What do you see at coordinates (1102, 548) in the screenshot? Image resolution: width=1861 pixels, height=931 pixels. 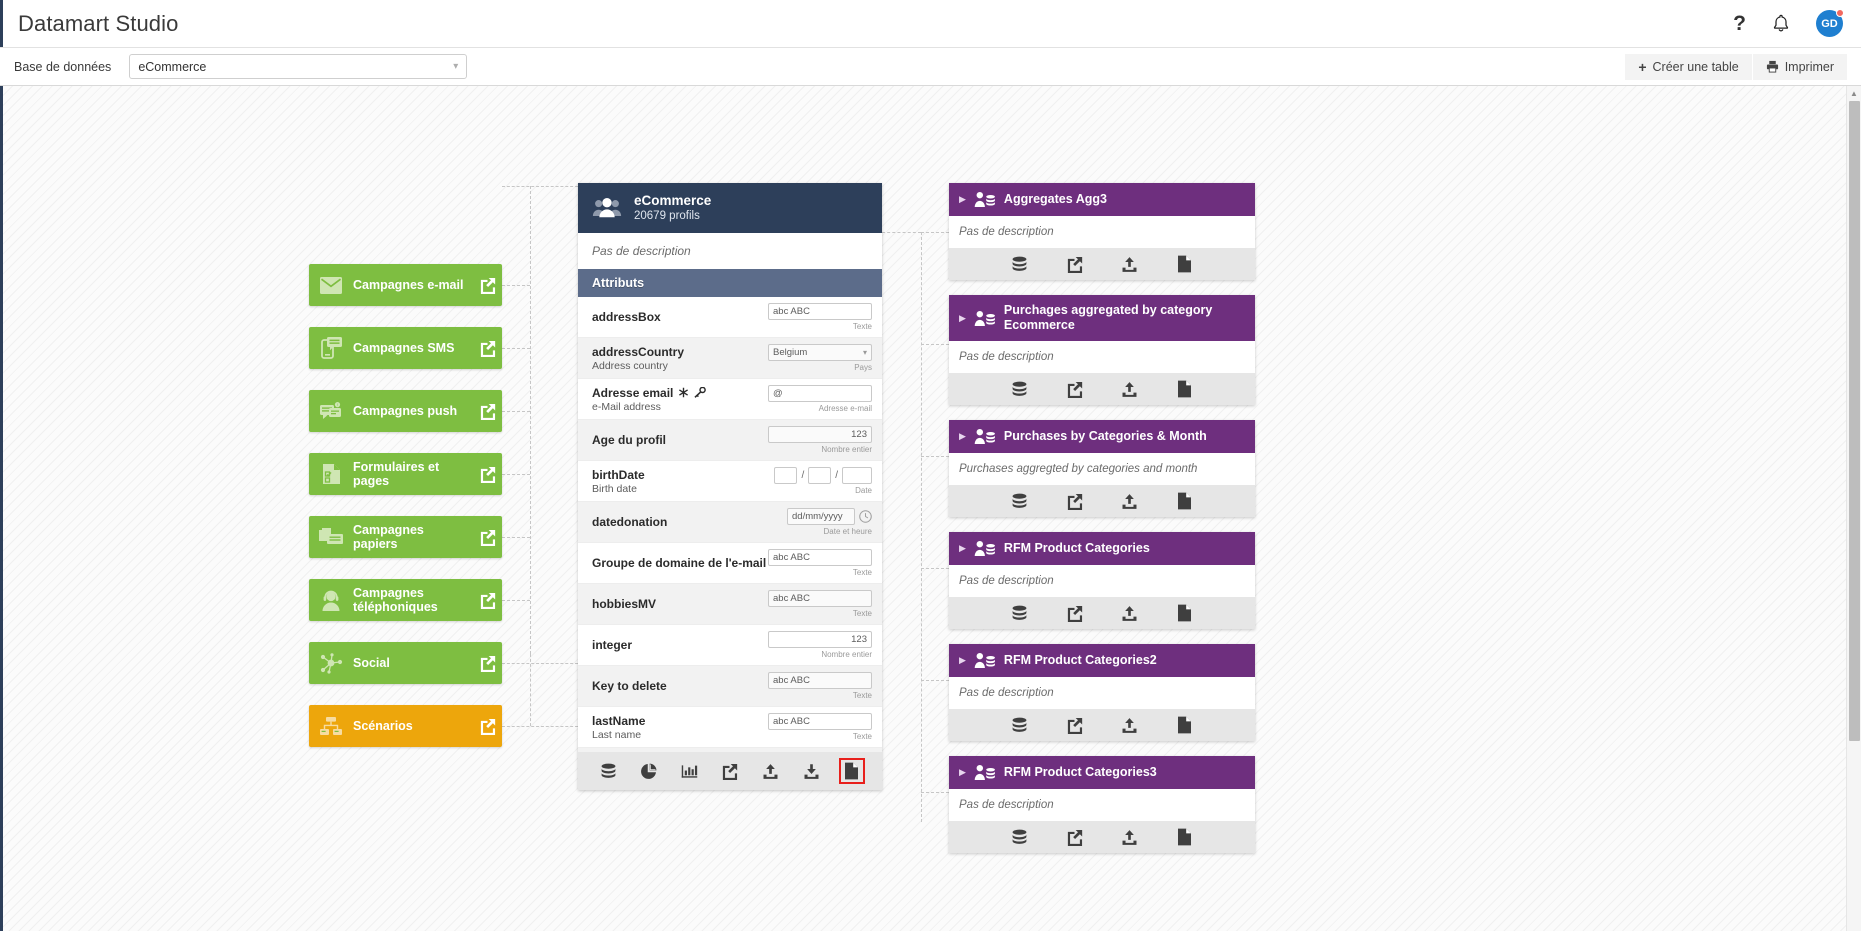 I see `aggregate-card-header: ▶ RFM Product Categories` at bounding box center [1102, 548].